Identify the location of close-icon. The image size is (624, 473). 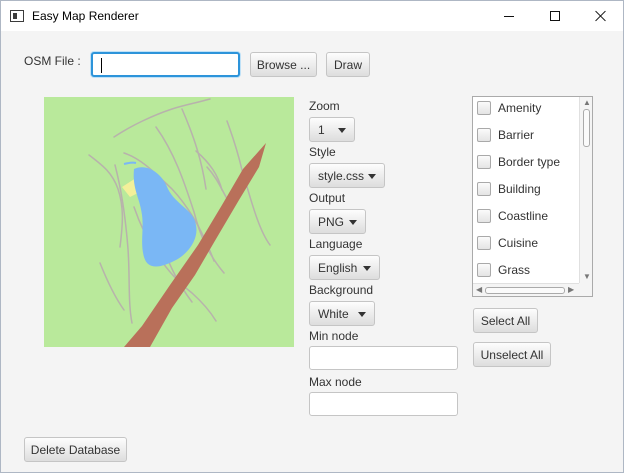
(601, 16).